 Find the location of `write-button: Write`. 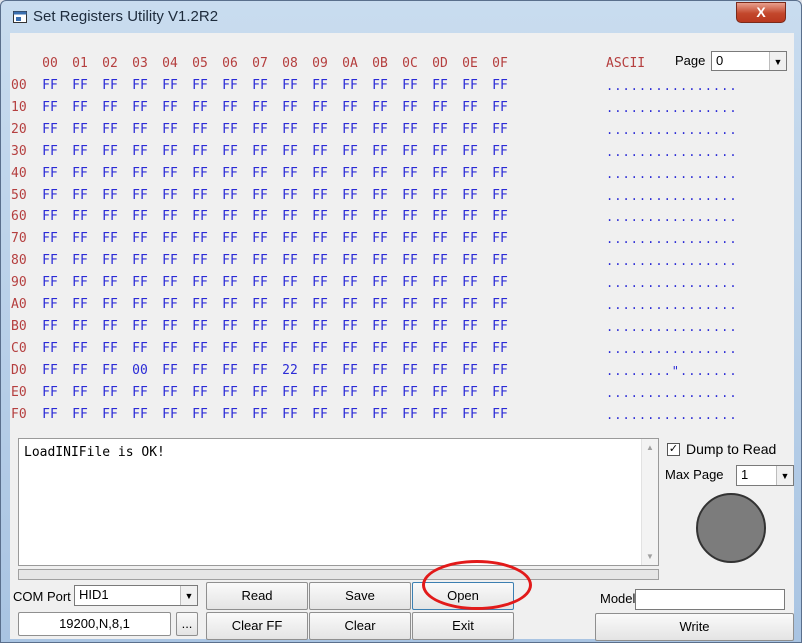

write-button: Write is located at coordinates (694, 627).